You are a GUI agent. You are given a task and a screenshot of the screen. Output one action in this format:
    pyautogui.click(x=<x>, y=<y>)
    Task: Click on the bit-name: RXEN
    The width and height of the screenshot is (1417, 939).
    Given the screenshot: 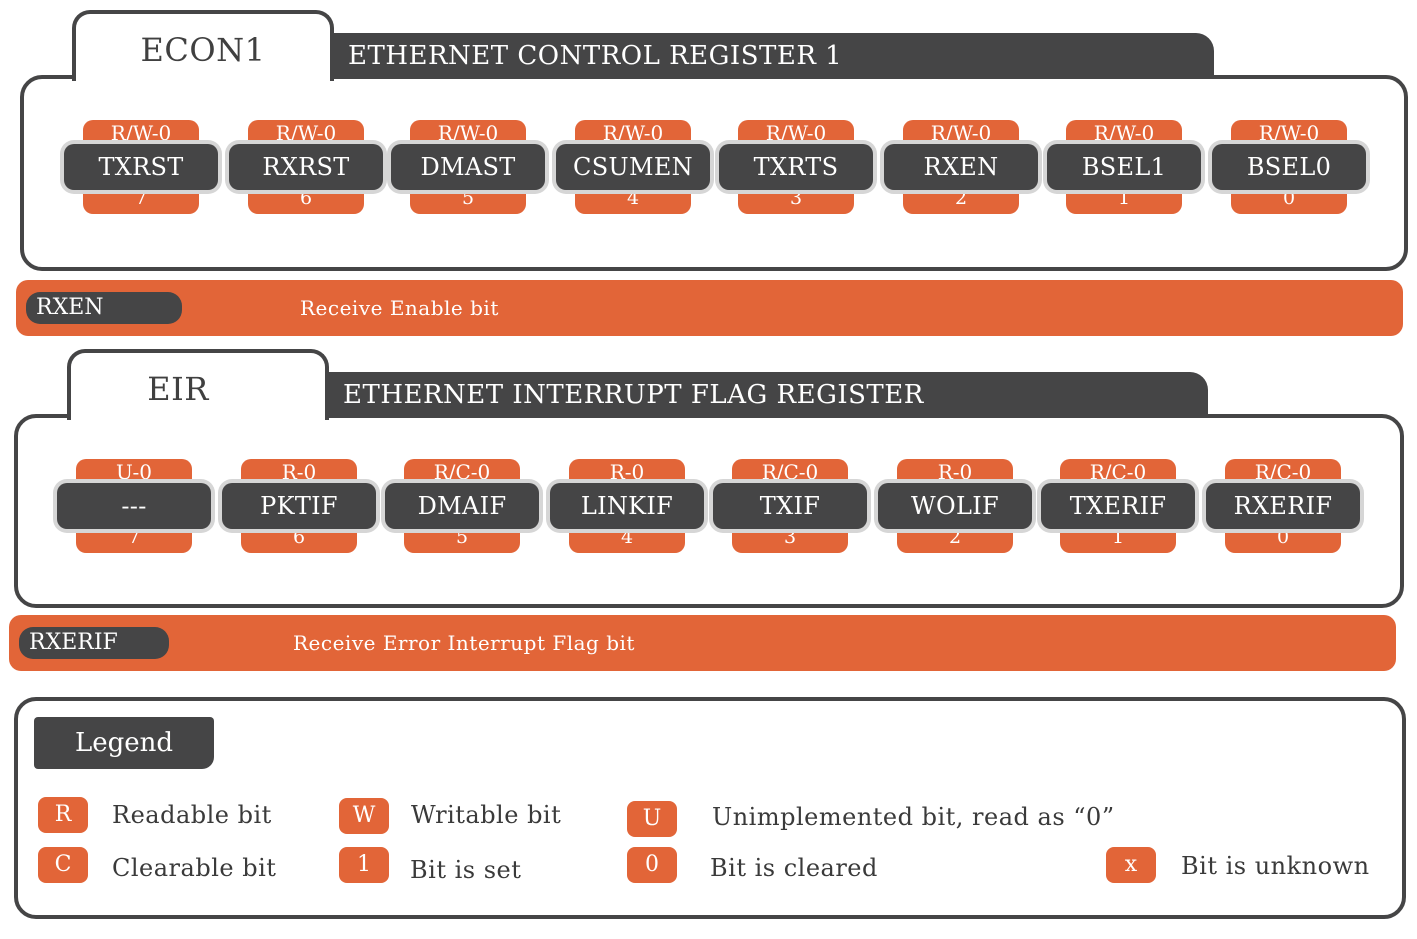 What is the action you would take?
    pyautogui.click(x=961, y=167)
    